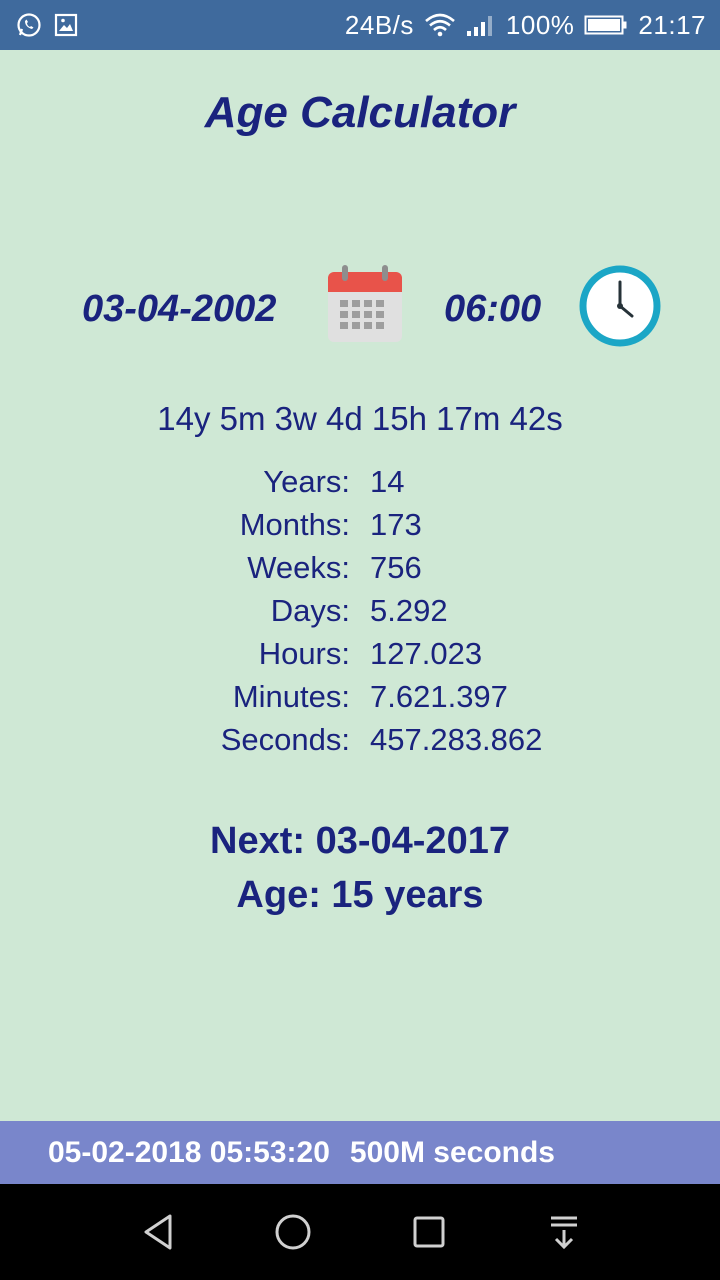 Image resolution: width=720 pixels, height=1280 pixels. I want to click on stat-row-days: Days: 5.292, so click(360, 614).